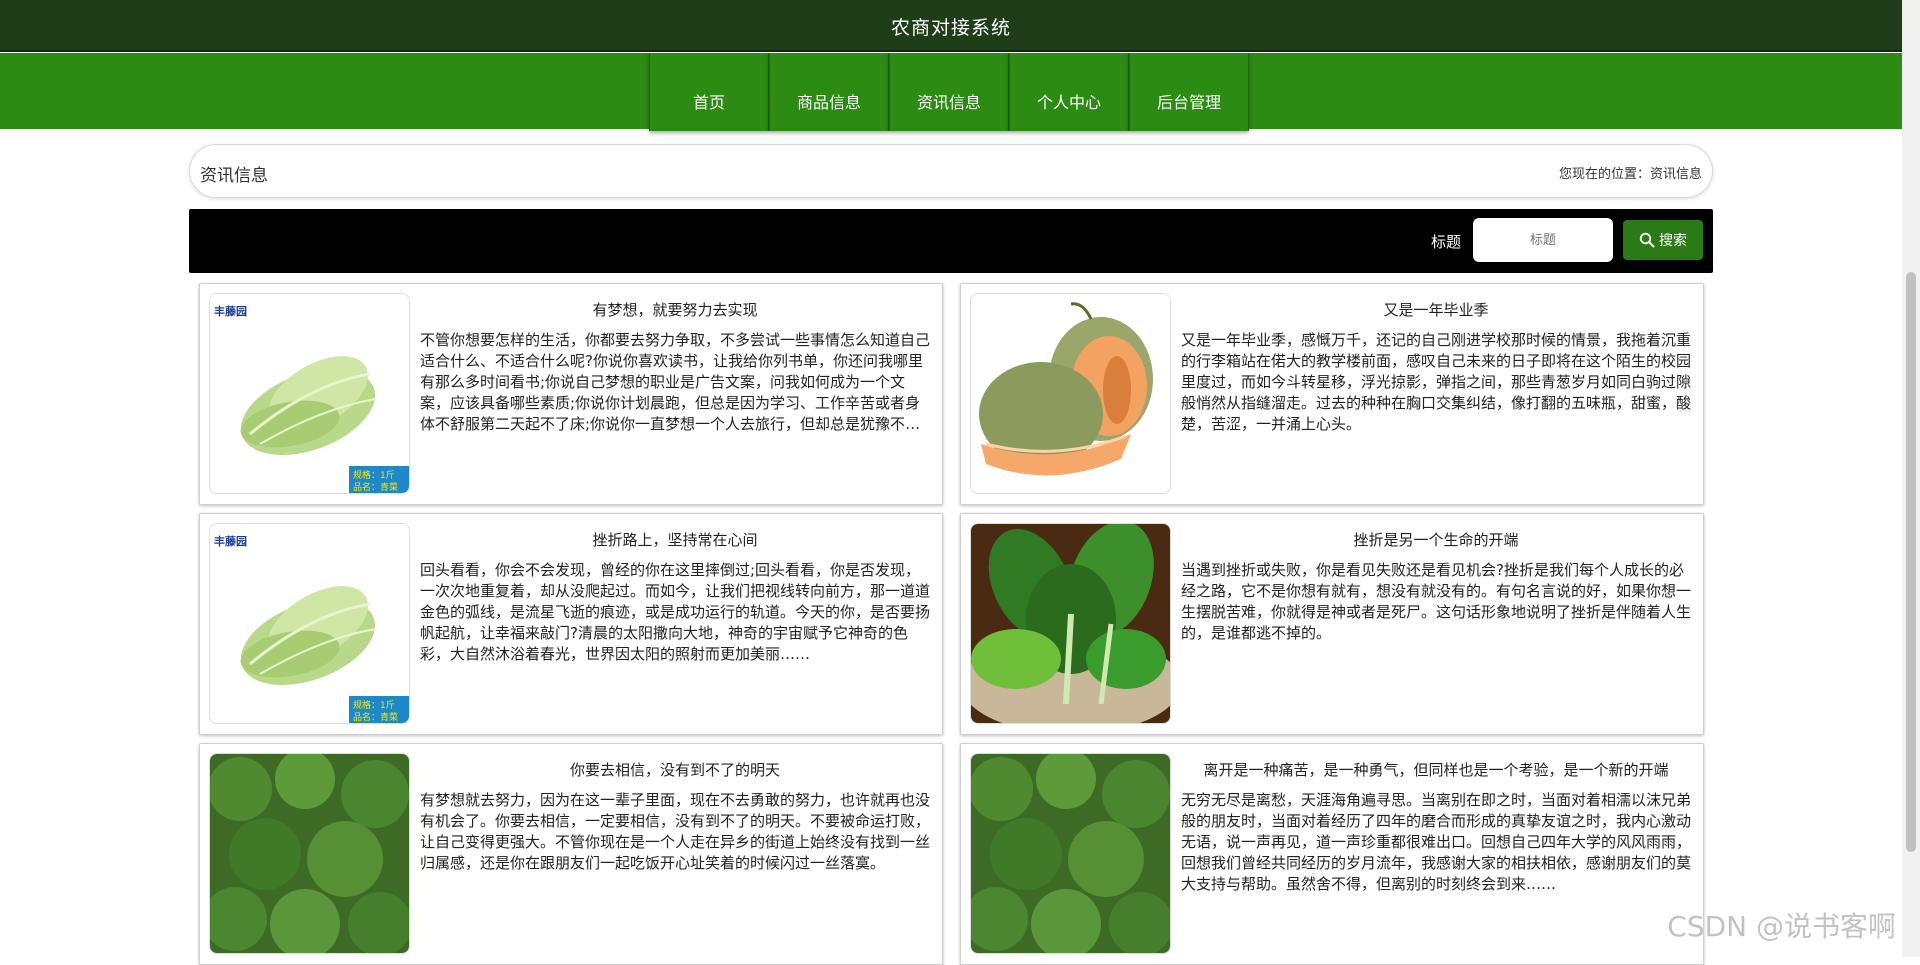  What do you see at coordinates (1436, 309) in the screenshot?
I see `article-title: 又是一年毕业季` at bounding box center [1436, 309].